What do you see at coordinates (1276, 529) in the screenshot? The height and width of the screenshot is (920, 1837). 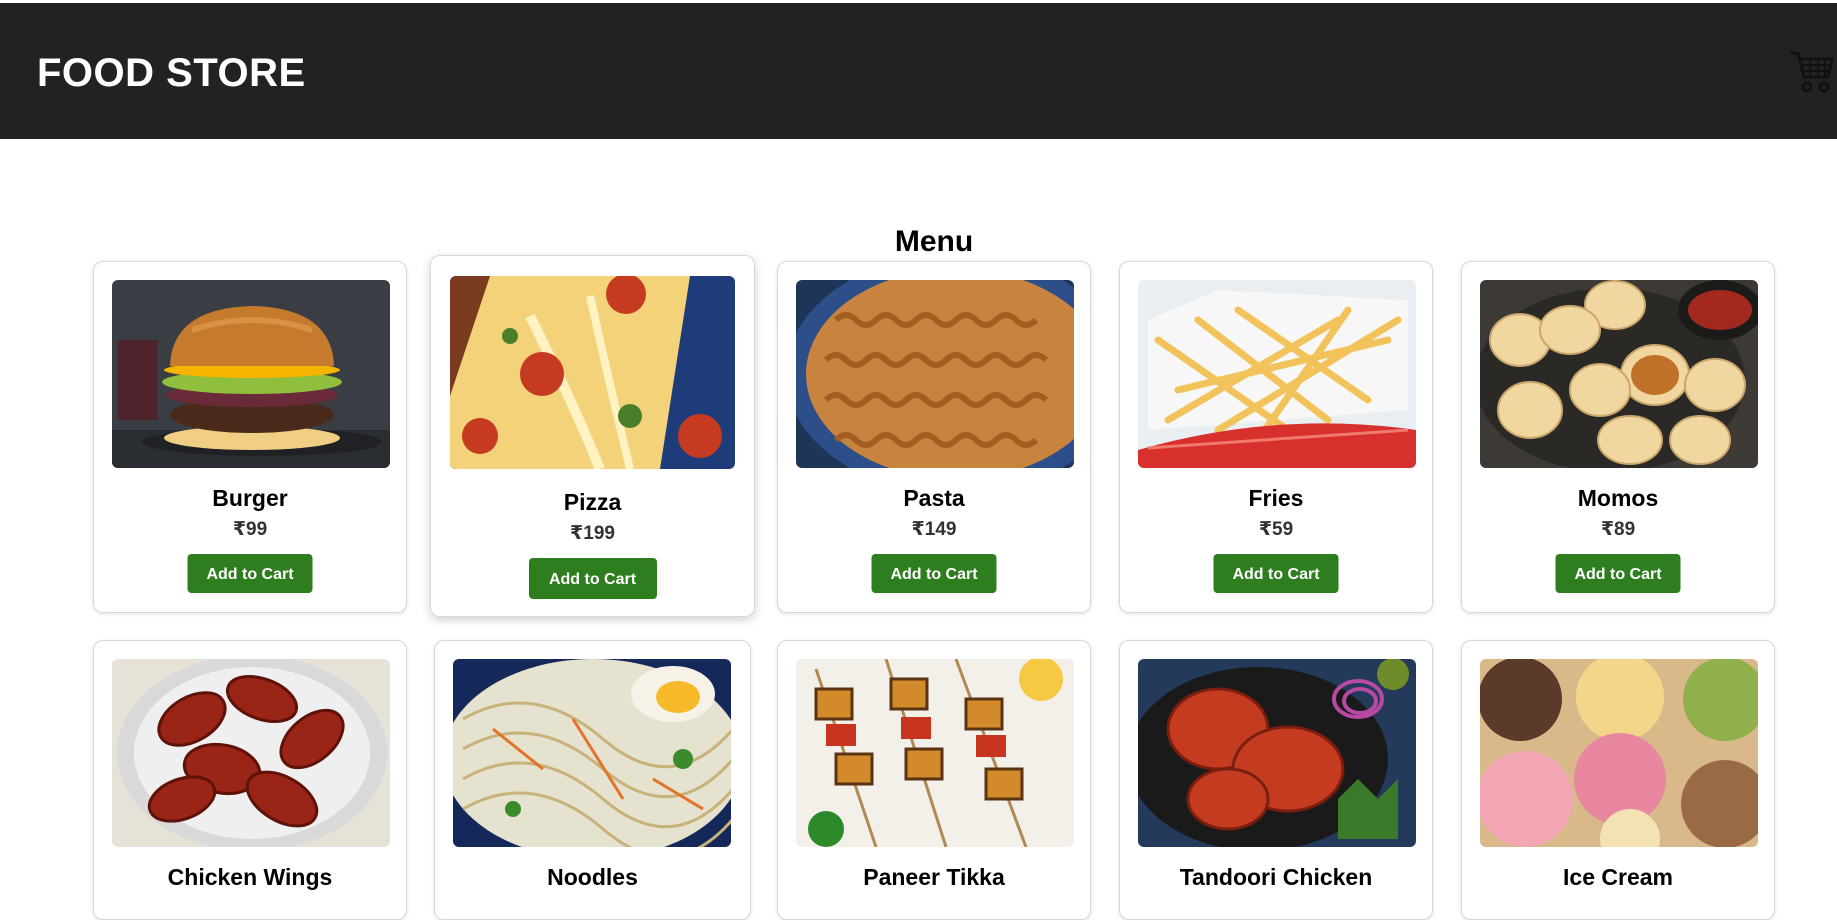 I see `product-price: ₹59` at bounding box center [1276, 529].